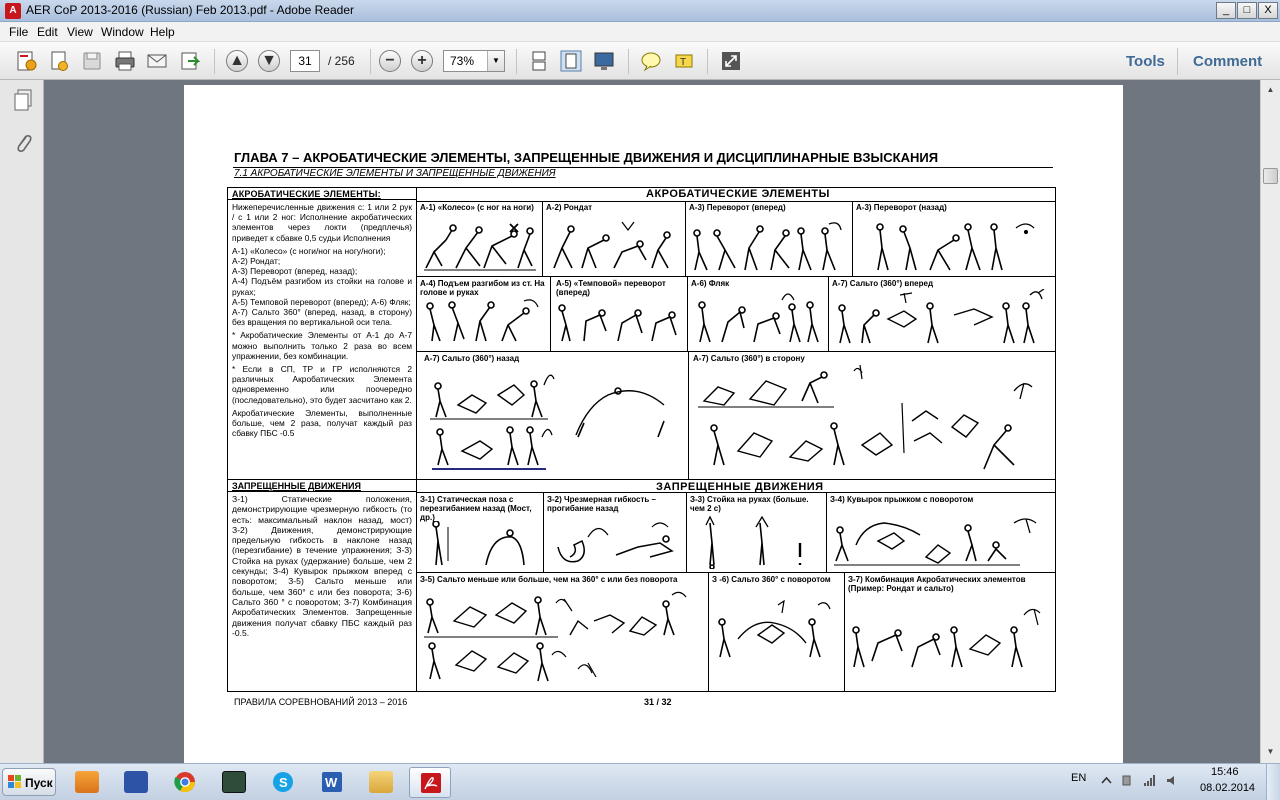 This screenshot has width=1280, height=800. I want to click on windows-logo-icon, so click(14, 781).